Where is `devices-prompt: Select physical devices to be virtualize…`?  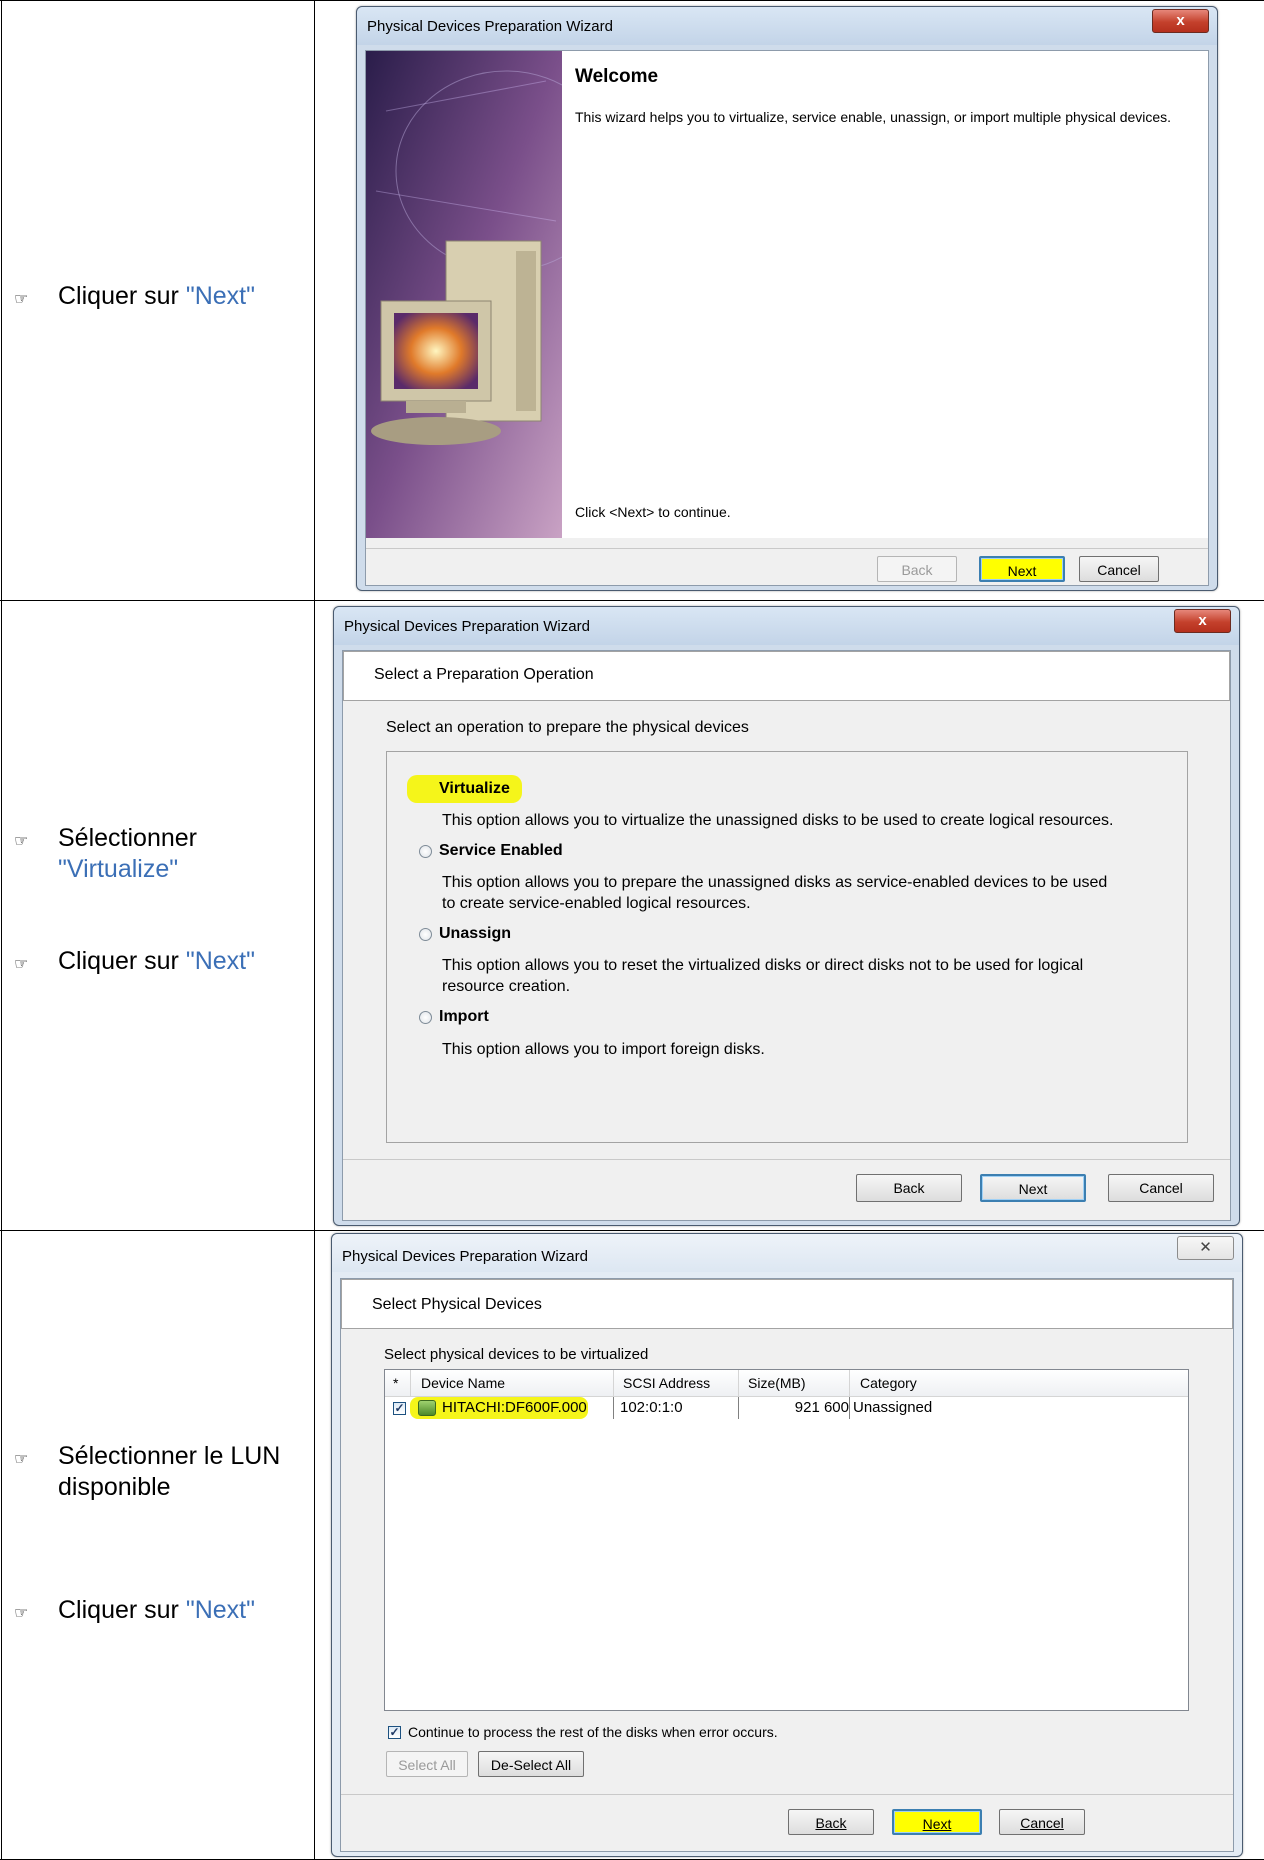 devices-prompt: Select physical devices to be virtualize… is located at coordinates (516, 1354).